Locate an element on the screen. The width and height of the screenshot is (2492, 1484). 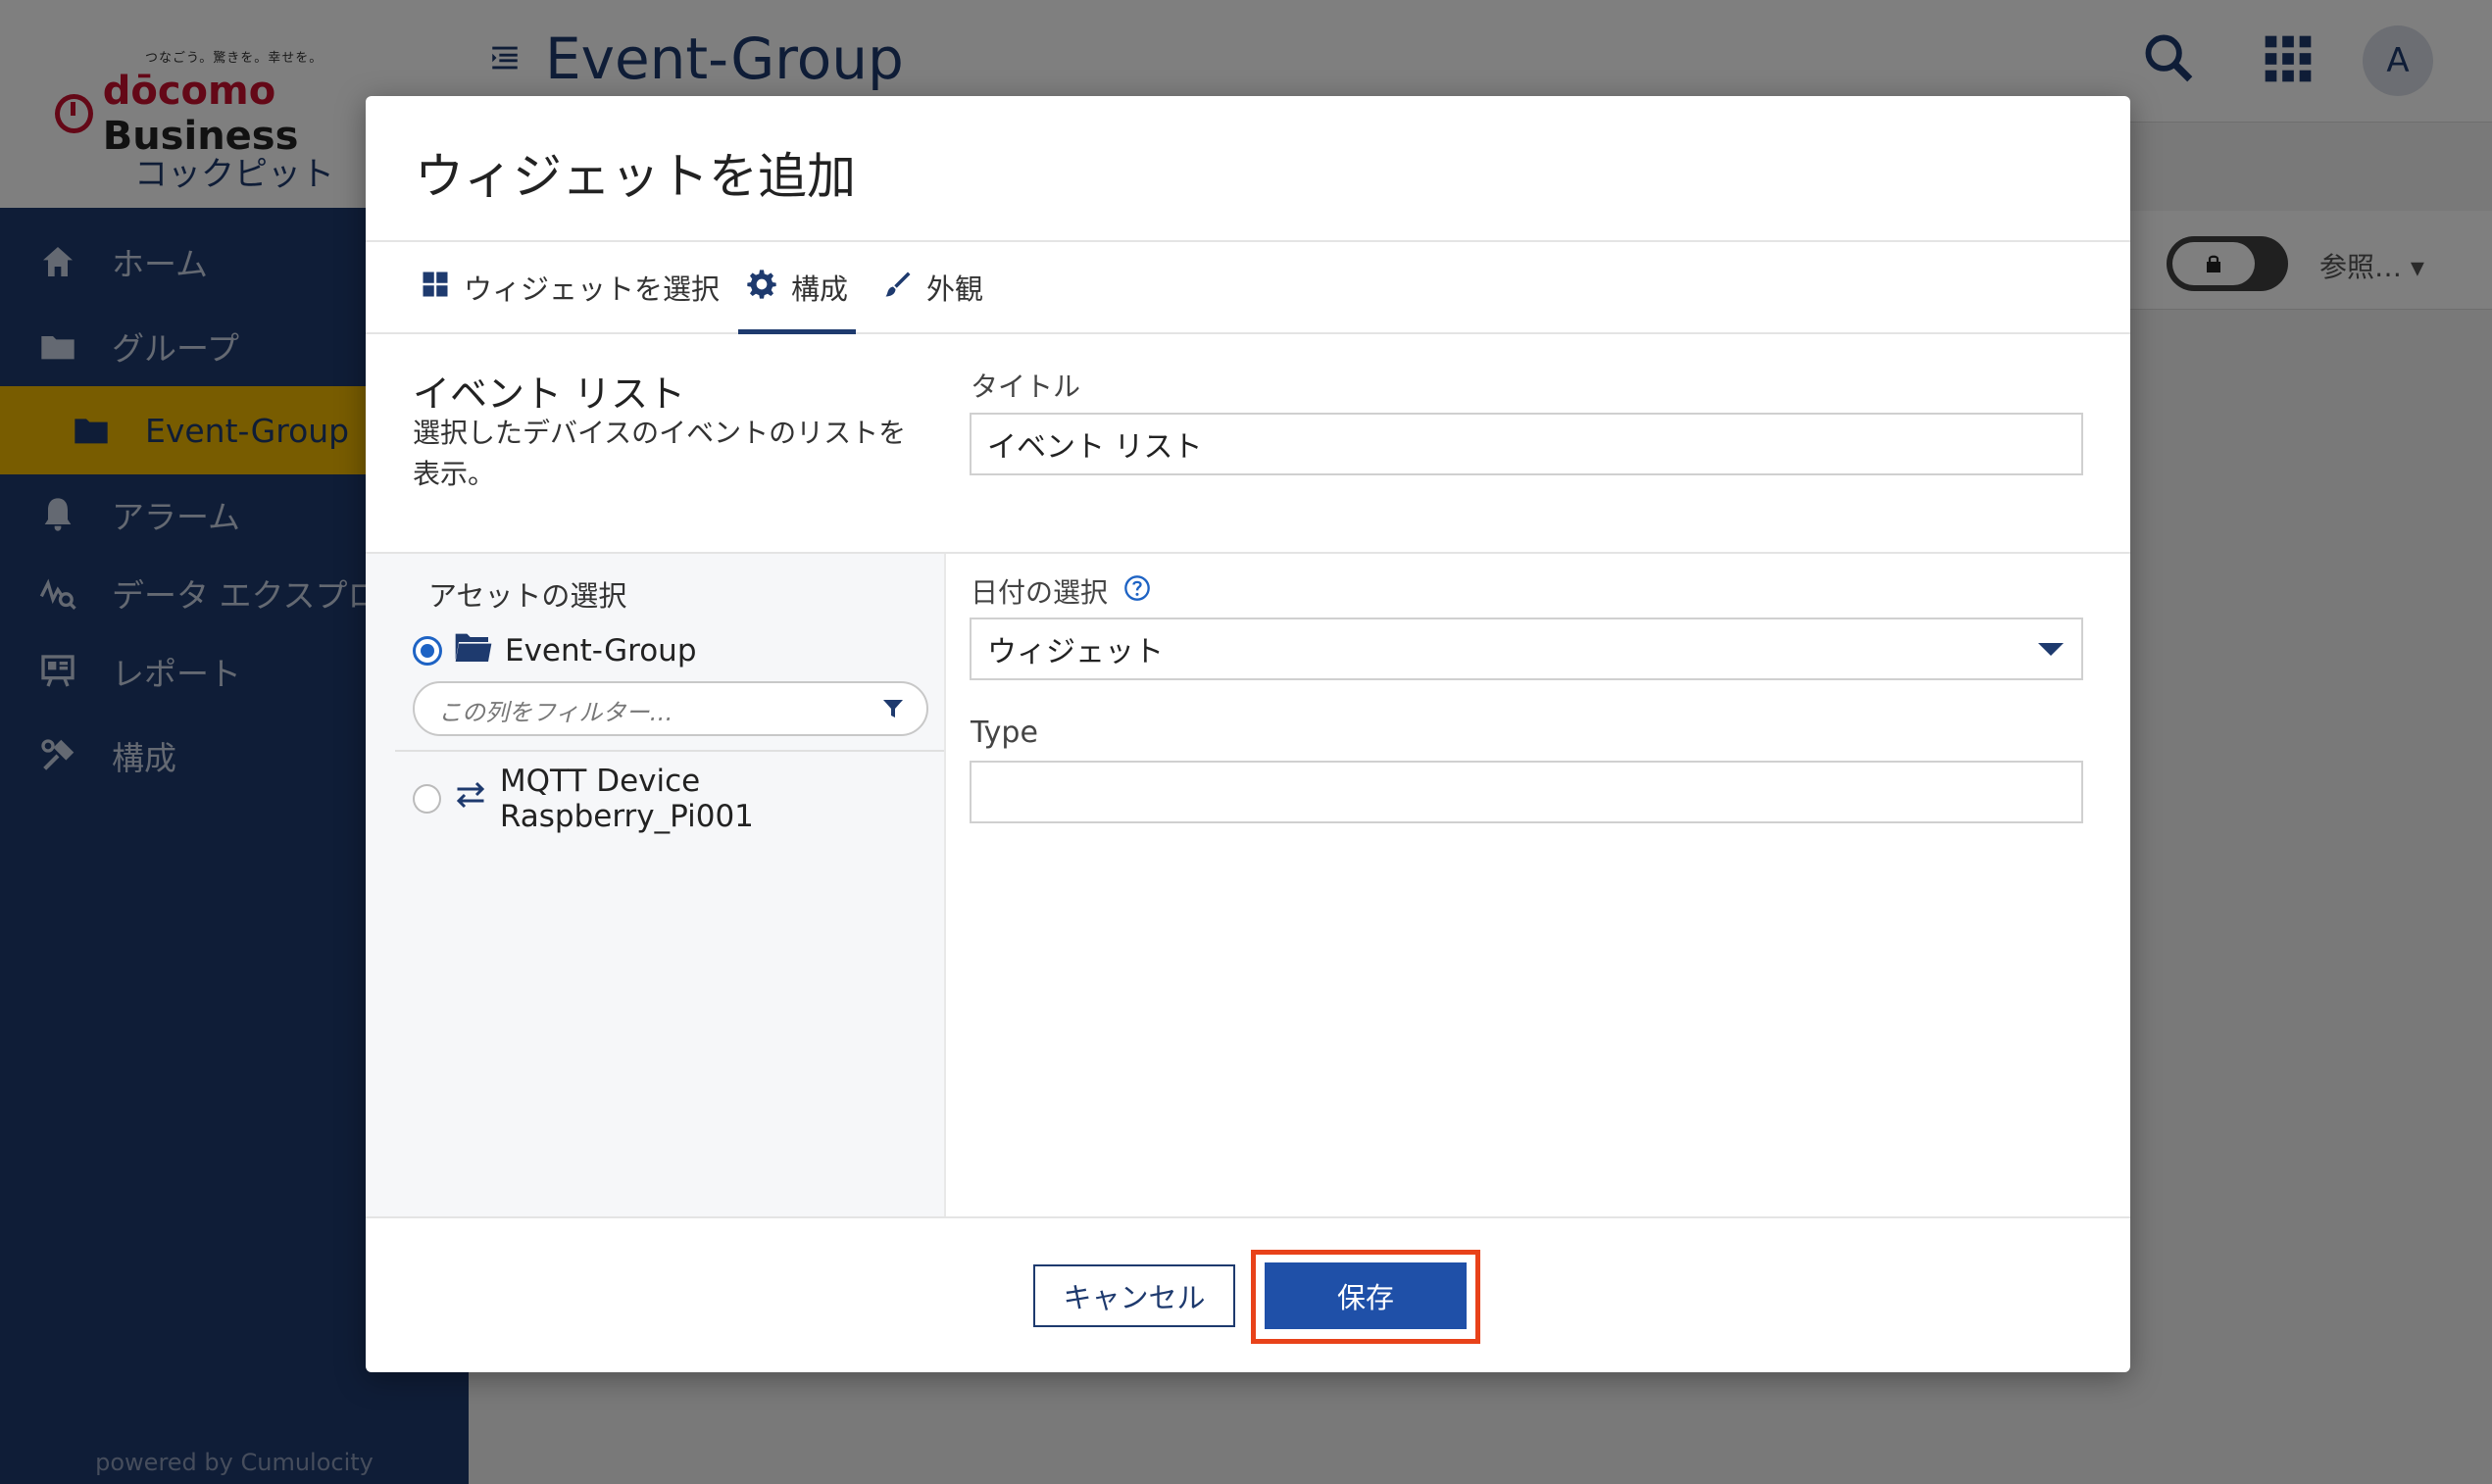
title-field-label: タイトル is located at coordinates (1026, 387).